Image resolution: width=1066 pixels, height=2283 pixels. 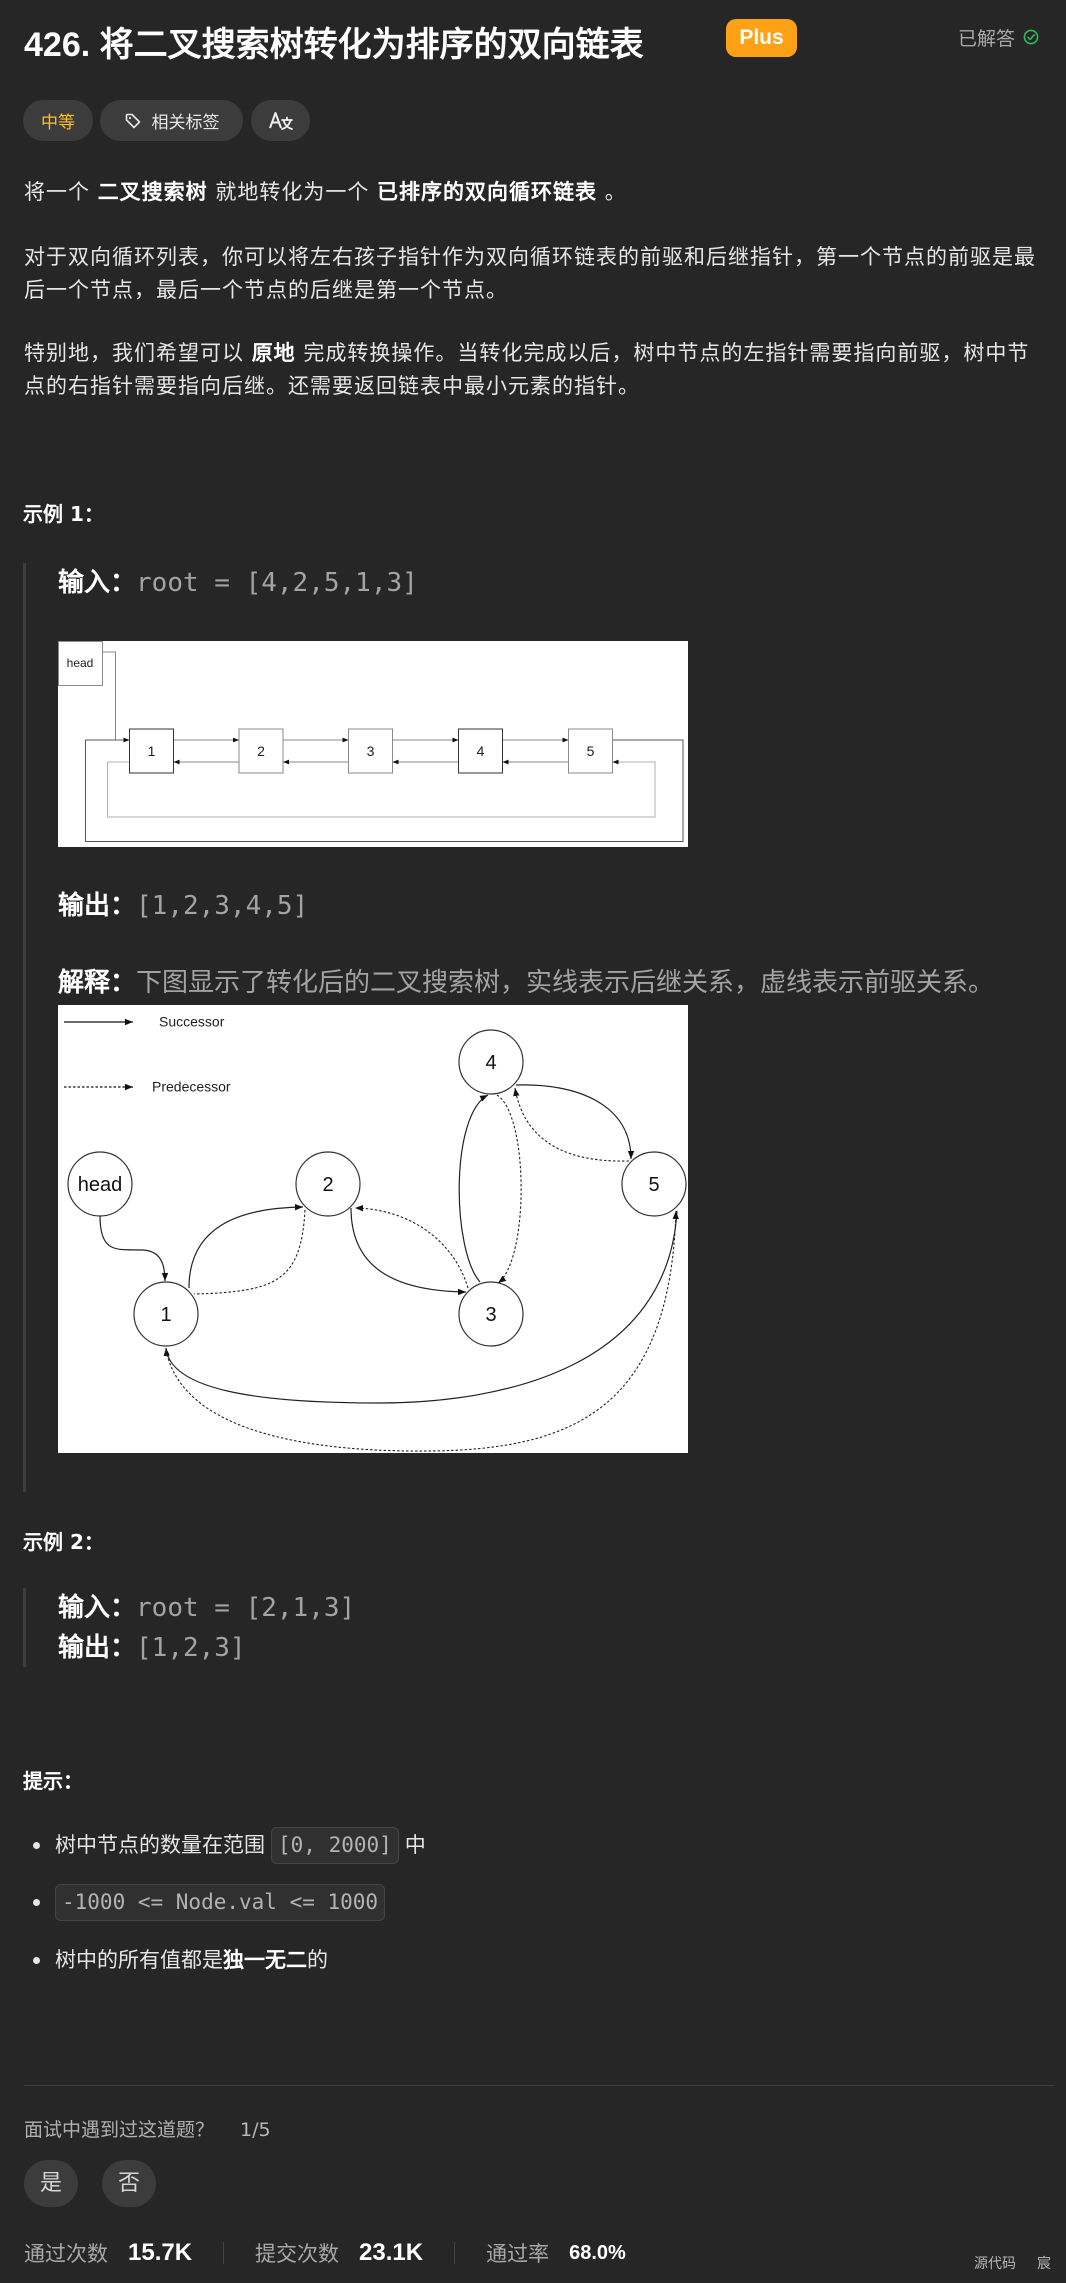 I want to click on related-tags-label: 相关标签, so click(x=185, y=123).